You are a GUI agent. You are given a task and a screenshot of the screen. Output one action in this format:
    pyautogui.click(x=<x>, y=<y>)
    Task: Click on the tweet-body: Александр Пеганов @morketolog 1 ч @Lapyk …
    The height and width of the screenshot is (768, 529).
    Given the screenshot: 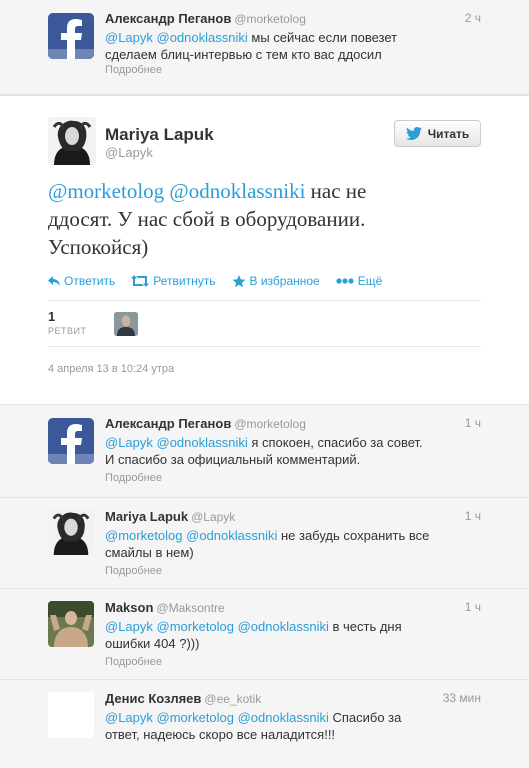 What is the action you would take?
    pyautogui.click(x=293, y=450)
    